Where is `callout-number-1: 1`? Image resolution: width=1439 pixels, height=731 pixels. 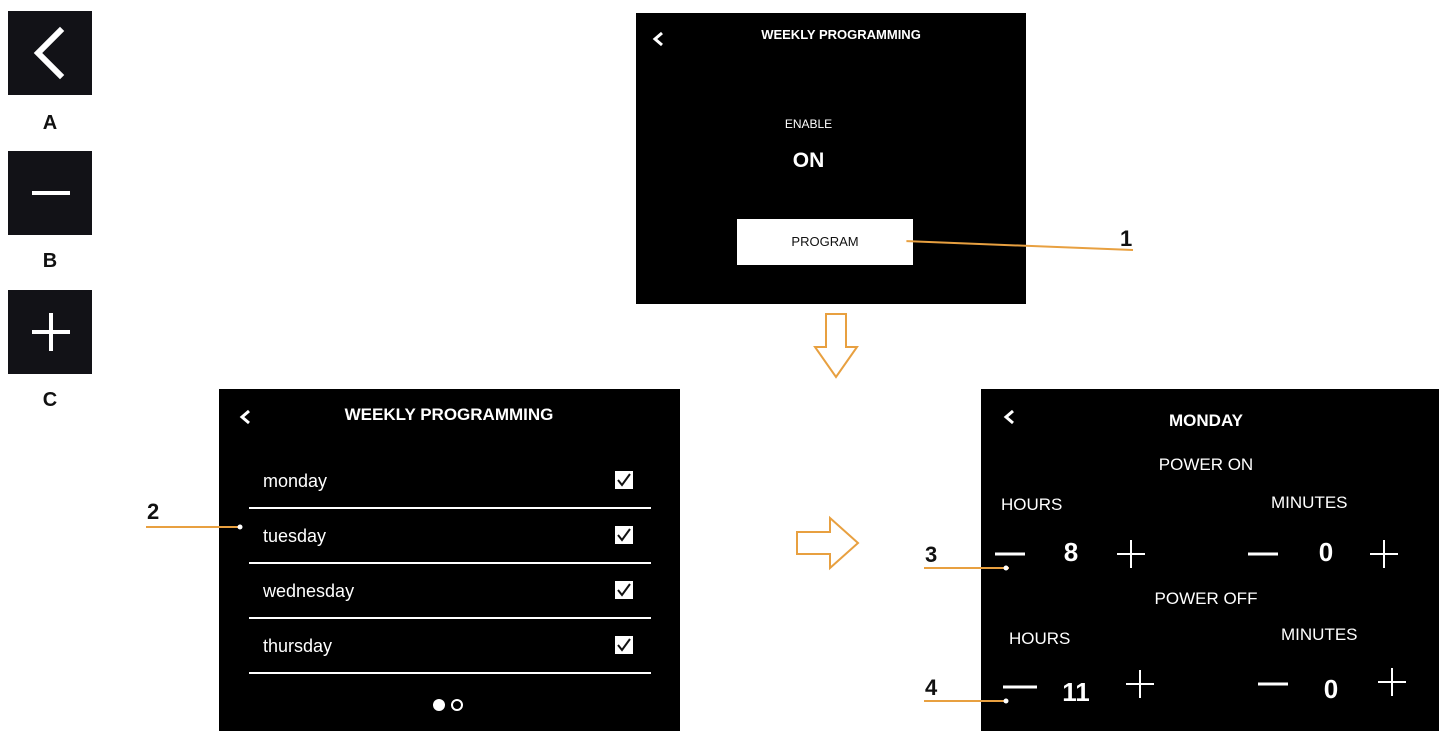
callout-number-1: 1 is located at coordinates (1126, 238).